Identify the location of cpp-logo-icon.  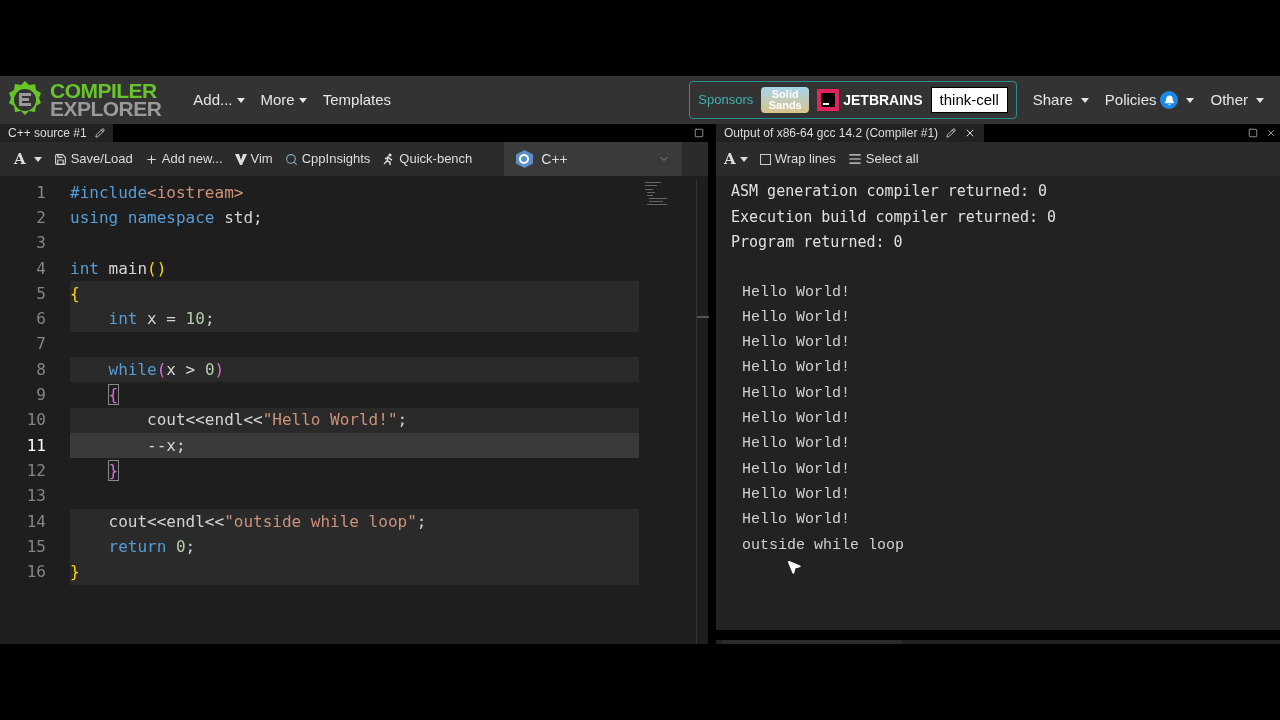
(525, 159).